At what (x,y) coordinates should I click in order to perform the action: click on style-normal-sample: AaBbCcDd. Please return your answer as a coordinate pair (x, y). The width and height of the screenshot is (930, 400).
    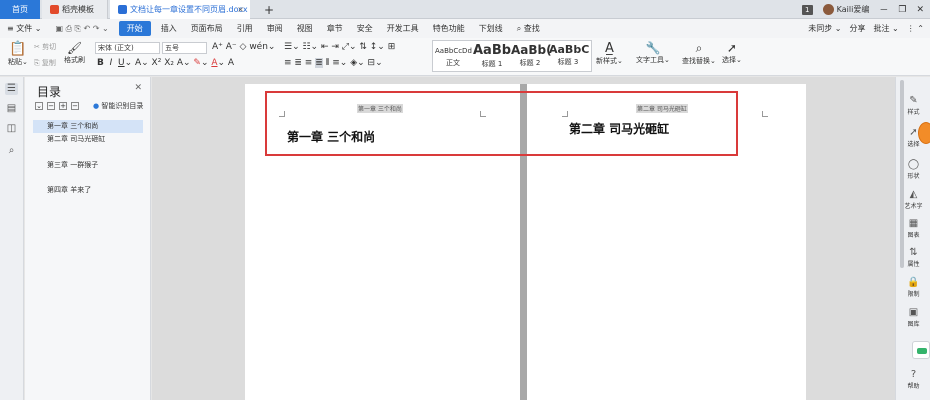
    Looking at the image, I should click on (453, 51).